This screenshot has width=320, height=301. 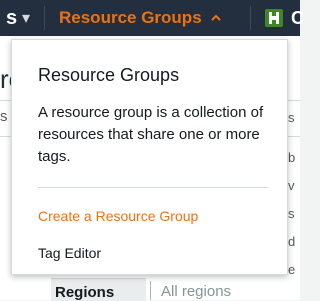 I want to click on all-regions-label: All regions, so click(x=196, y=291).